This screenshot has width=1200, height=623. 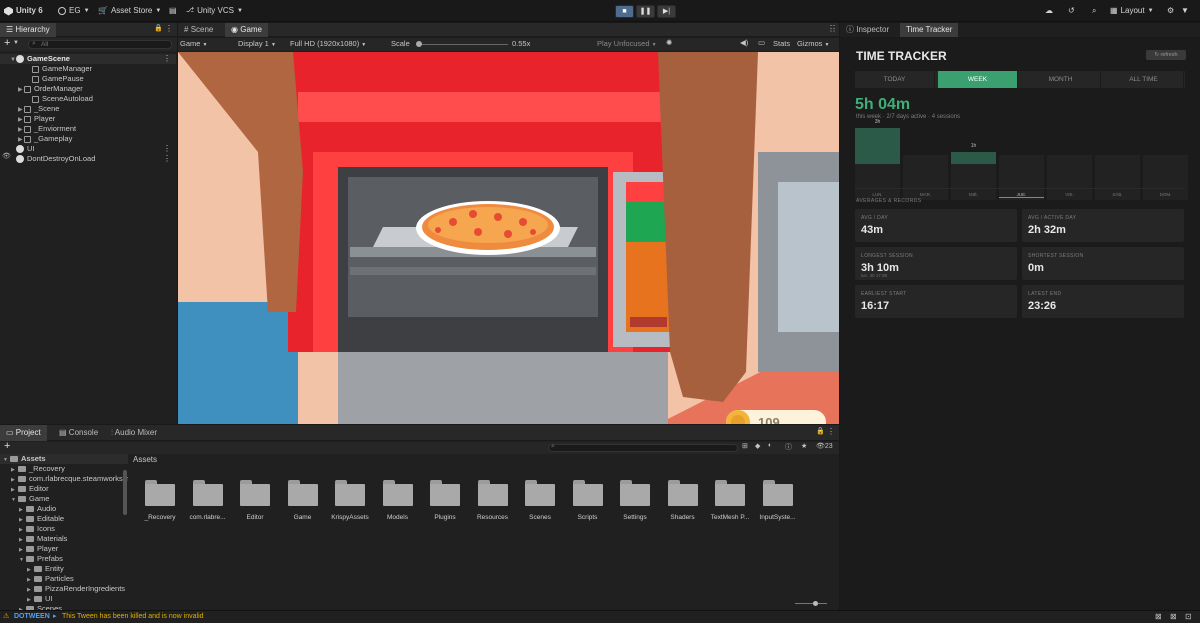 I want to click on build-icon: ⊡, so click(x=1188, y=616).